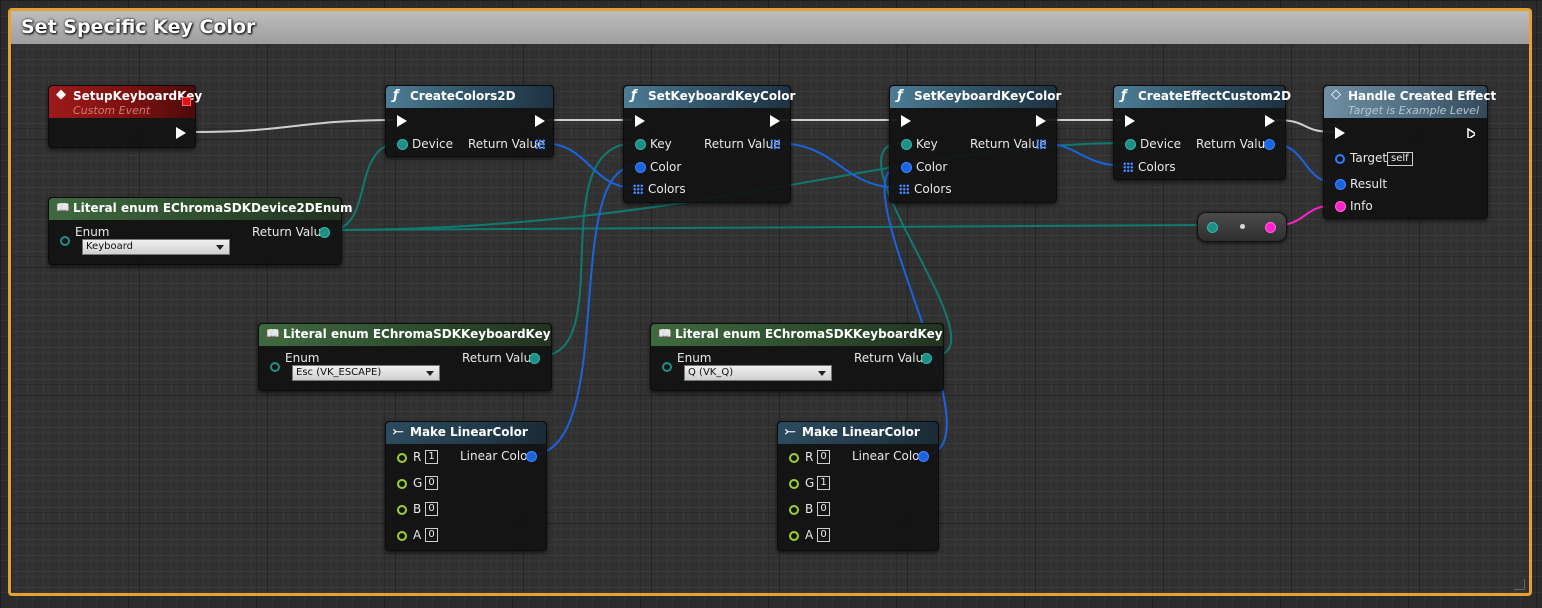 This screenshot has width=1542, height=608. I want to click on target-self-value: self, so click(1400, 159).